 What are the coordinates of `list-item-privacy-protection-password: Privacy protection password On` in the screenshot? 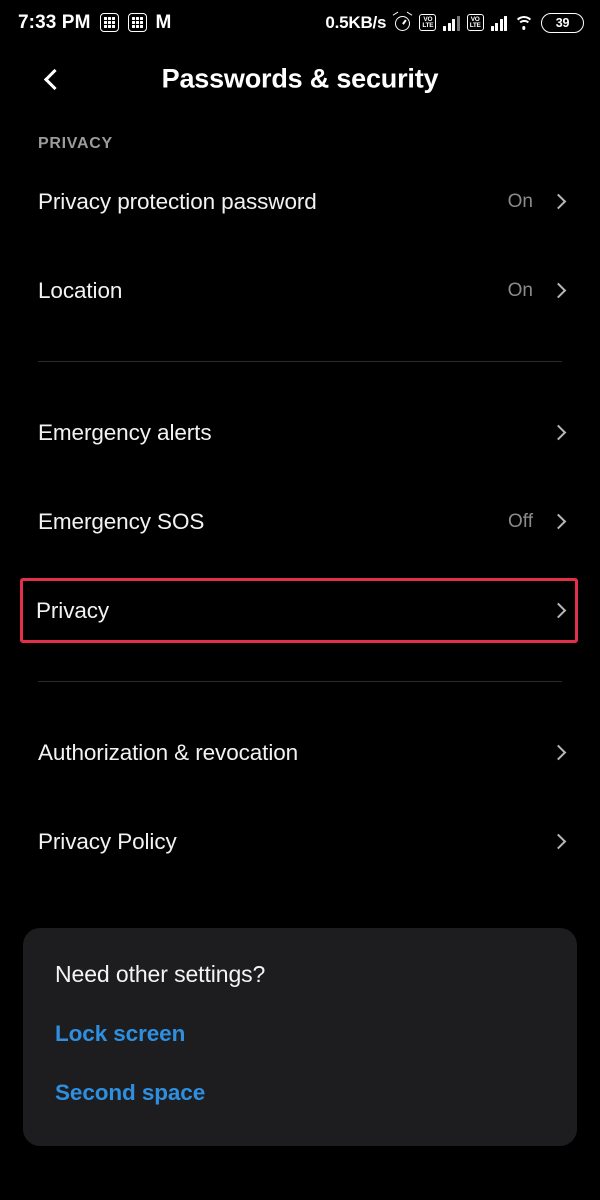 It's located at (300, 201).